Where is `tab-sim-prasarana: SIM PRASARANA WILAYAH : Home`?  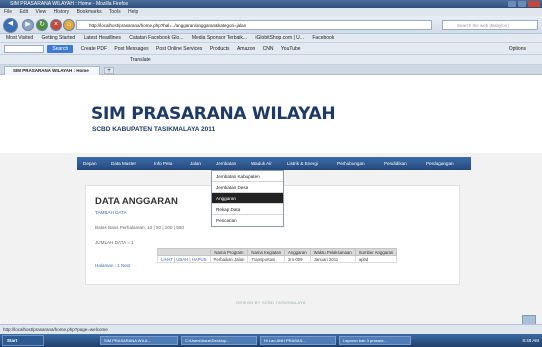 tab-sim-prasarana: SIM PRASARANA WILAYAH : Home is located at coordinates (52, 70).